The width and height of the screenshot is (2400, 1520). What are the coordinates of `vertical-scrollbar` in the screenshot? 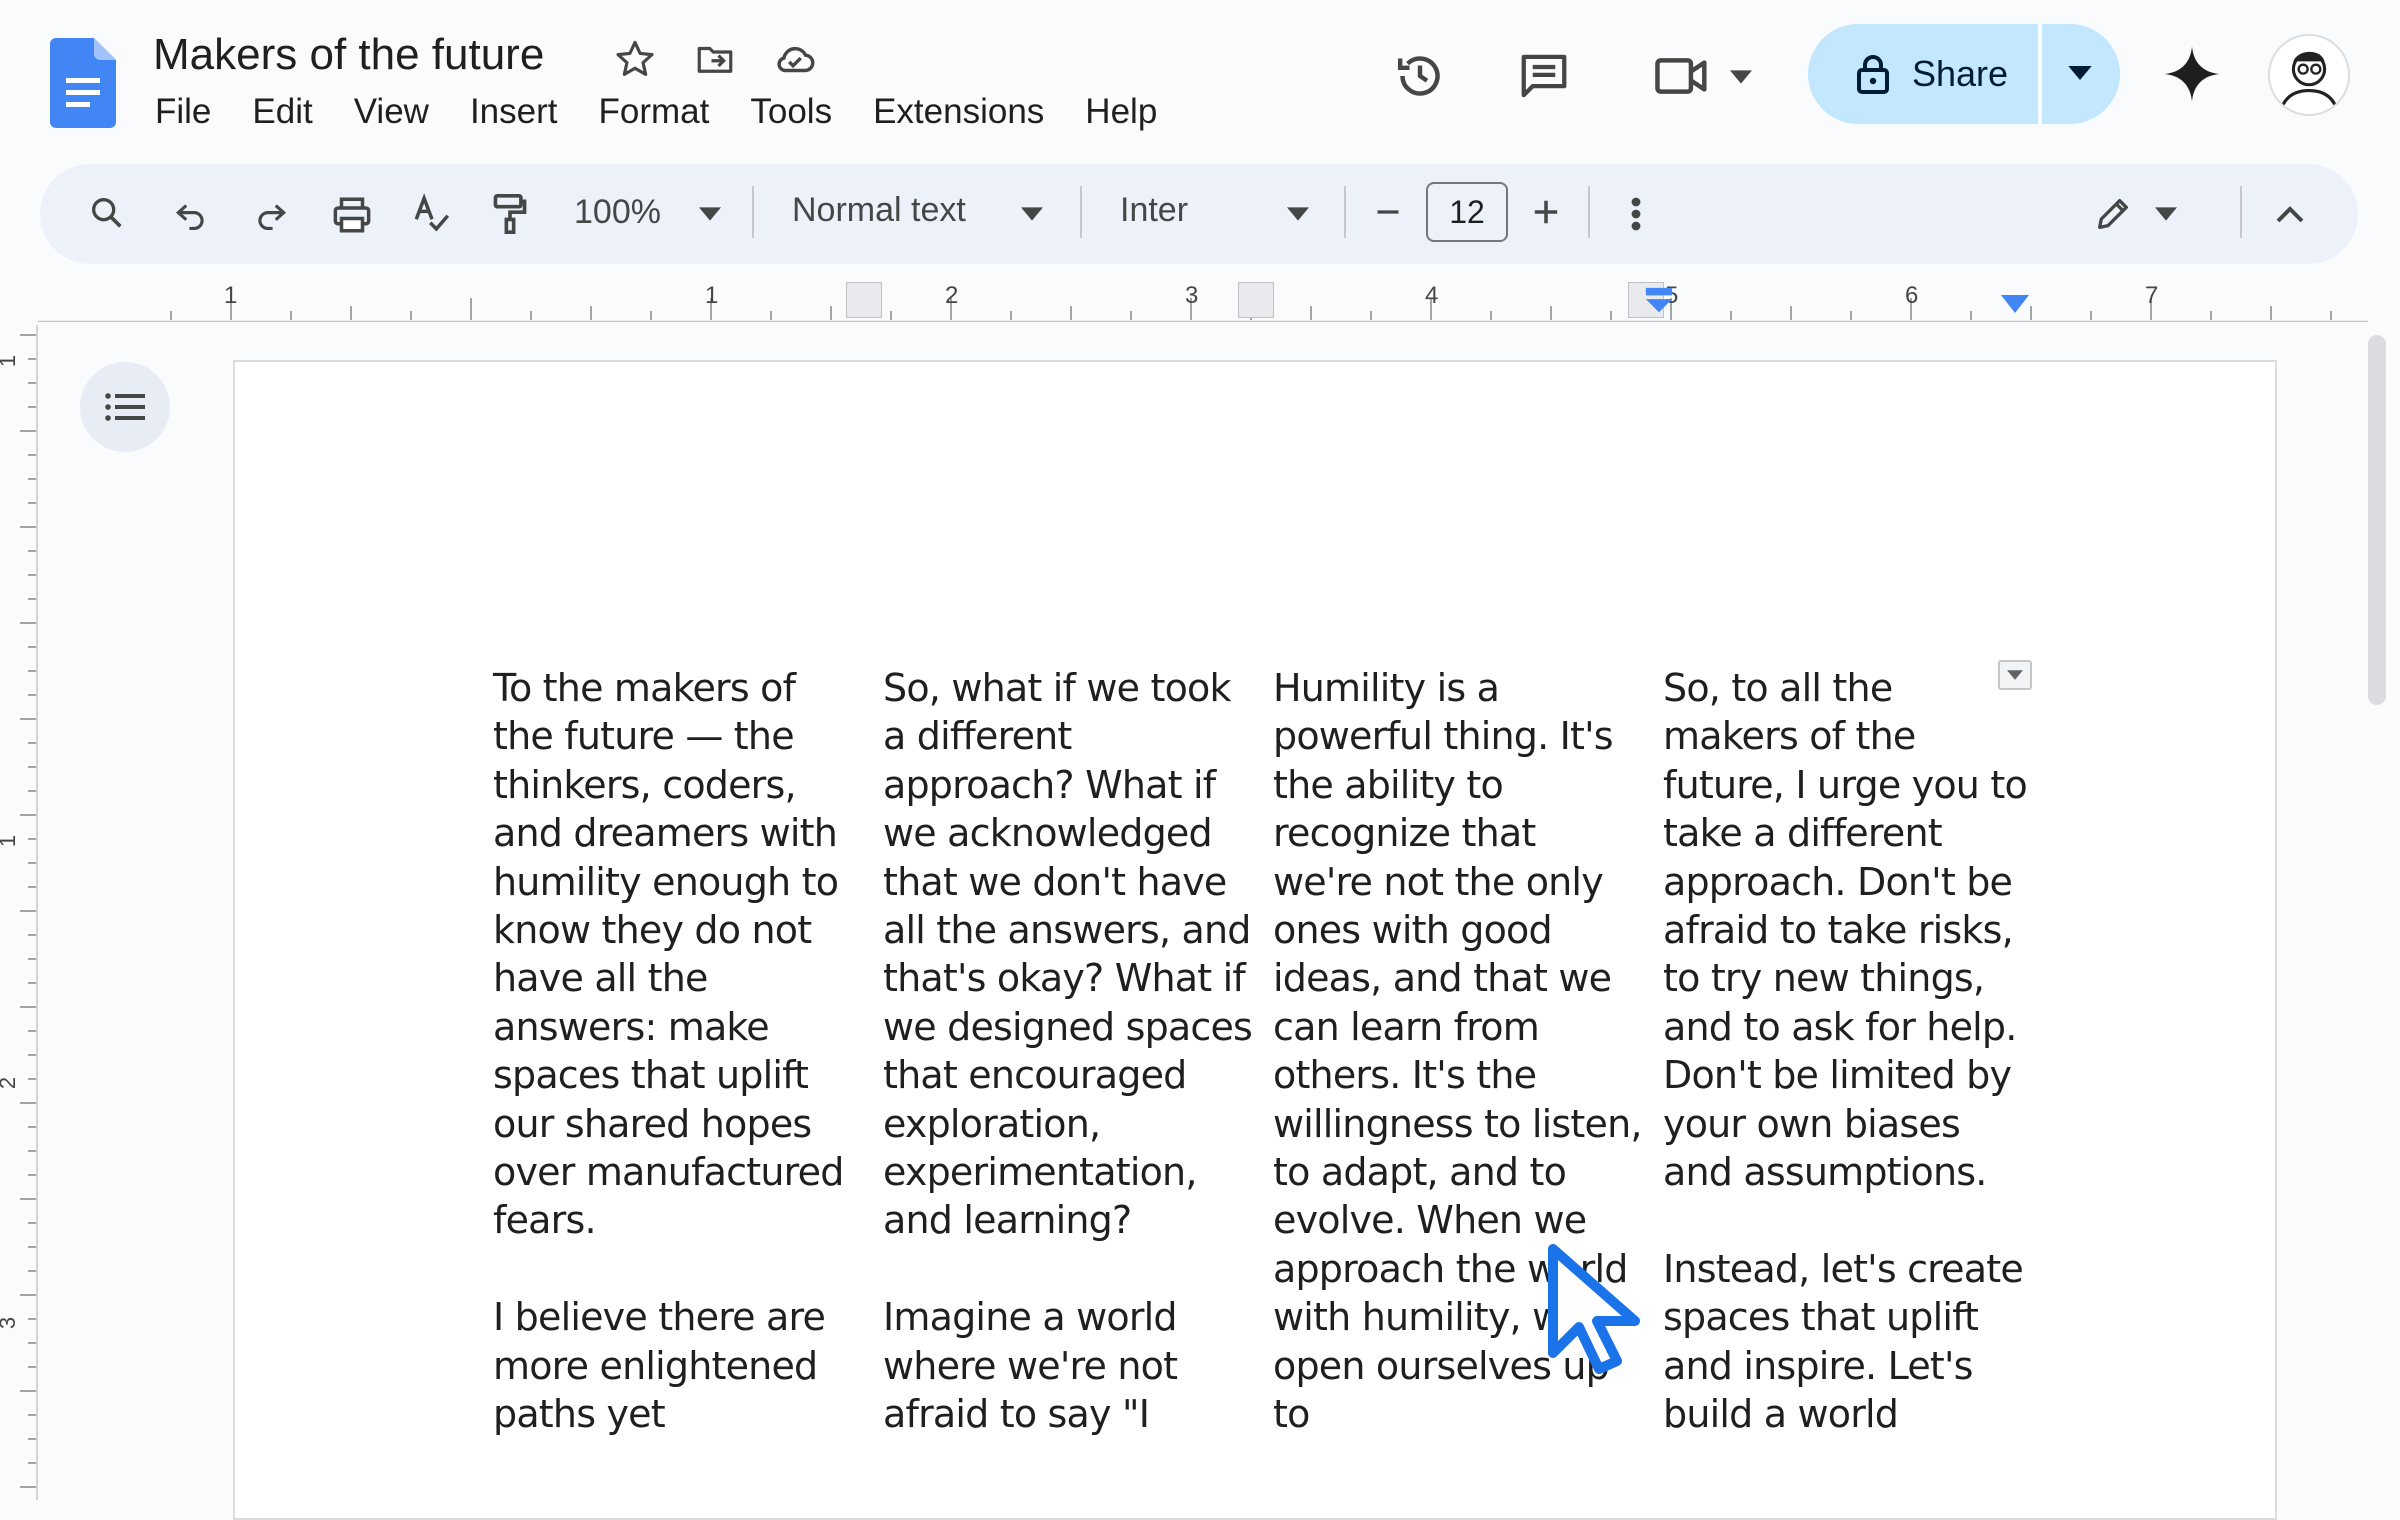 It's located at (2377, 520).